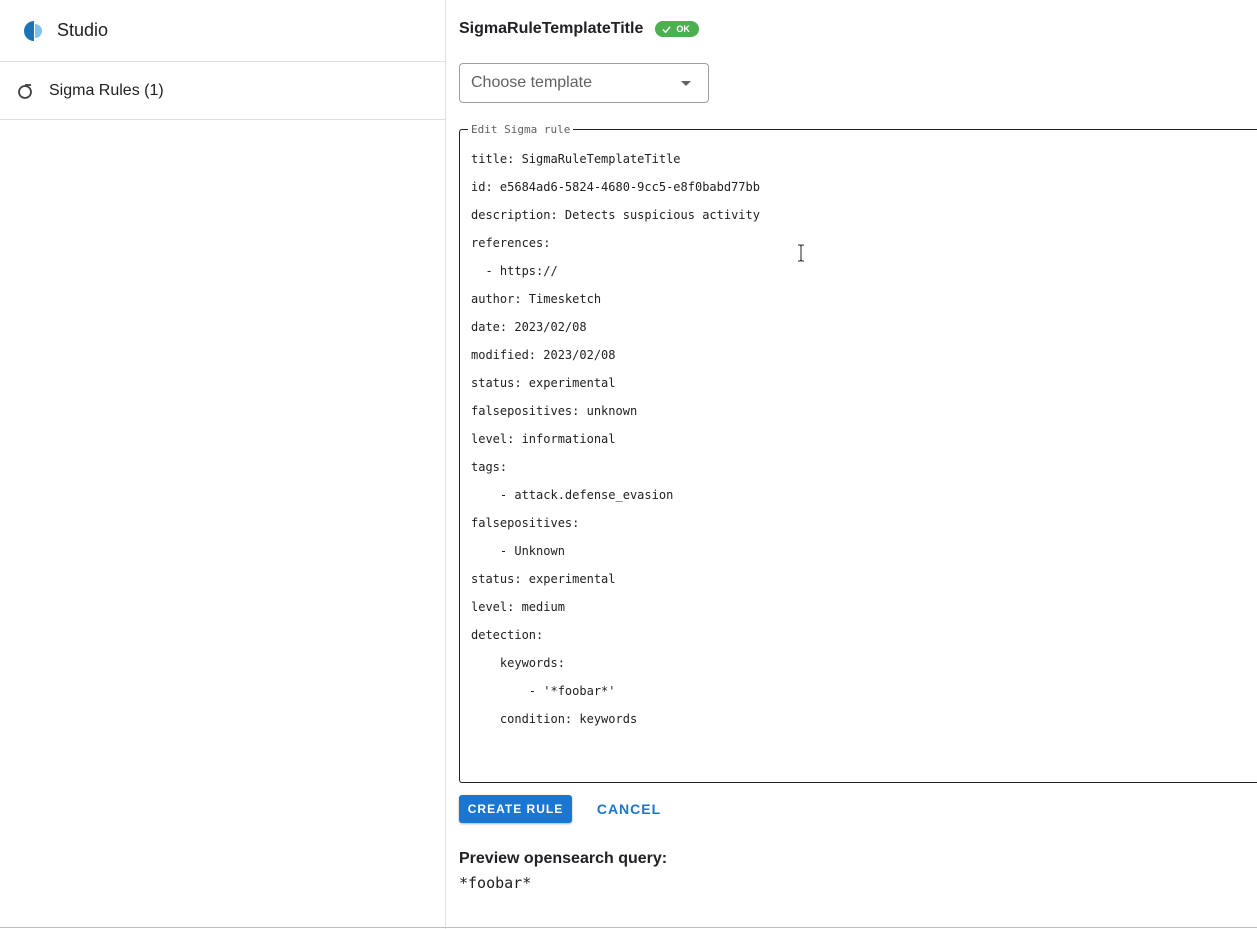 This screenshot has width=1257, height=929. Describe the element at coordinates (531, 82) in the screenshot. I see `template-select-placeholder: Choose template` at that location.